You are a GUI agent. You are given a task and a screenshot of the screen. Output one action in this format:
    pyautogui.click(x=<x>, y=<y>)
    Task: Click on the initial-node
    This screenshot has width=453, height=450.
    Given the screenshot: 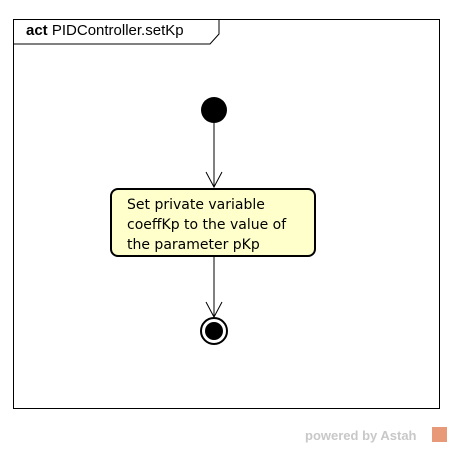 What is the action you would take?
    pyautogui.click(x=214, y=110)
    